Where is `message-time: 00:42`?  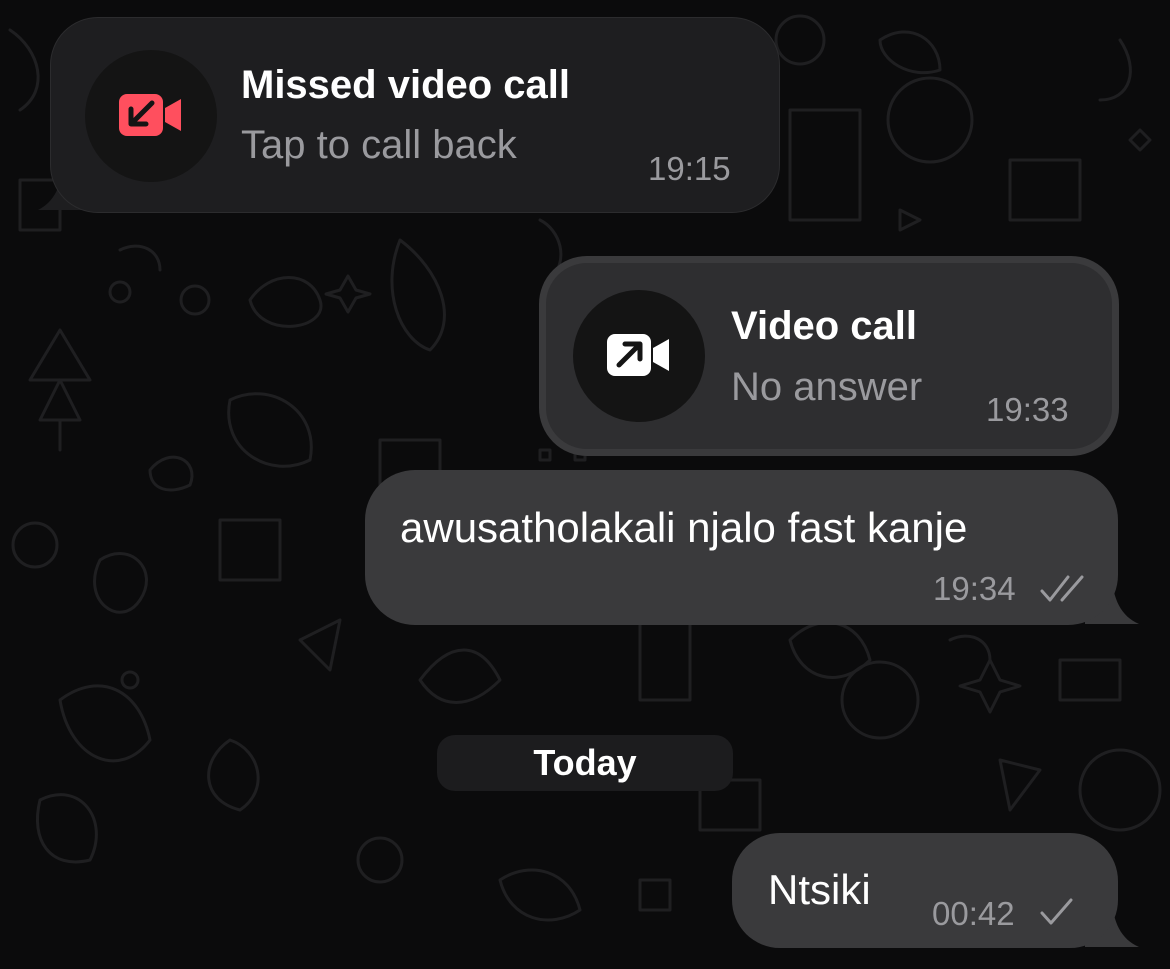
message-time: 00:42 is located at coordinates (973, 913).